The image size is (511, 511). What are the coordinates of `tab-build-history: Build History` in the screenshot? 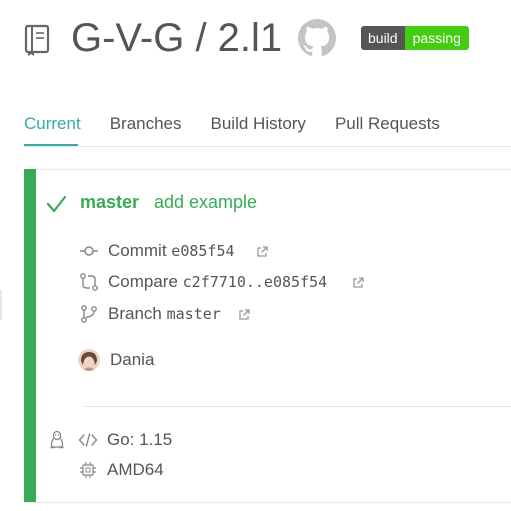 It's located at (258, 124).